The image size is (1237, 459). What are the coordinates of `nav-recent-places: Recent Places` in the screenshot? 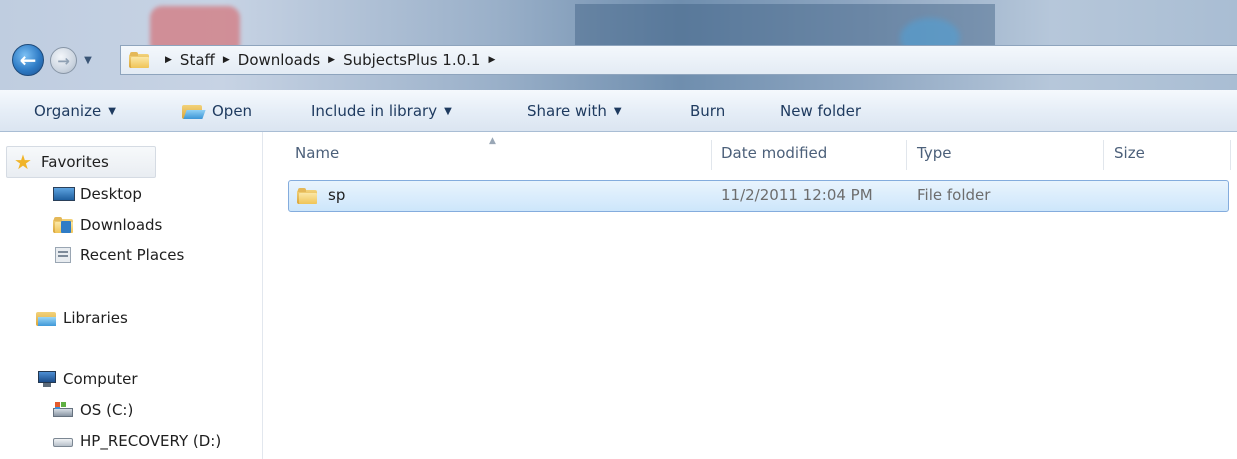 It's located at (118, 255).